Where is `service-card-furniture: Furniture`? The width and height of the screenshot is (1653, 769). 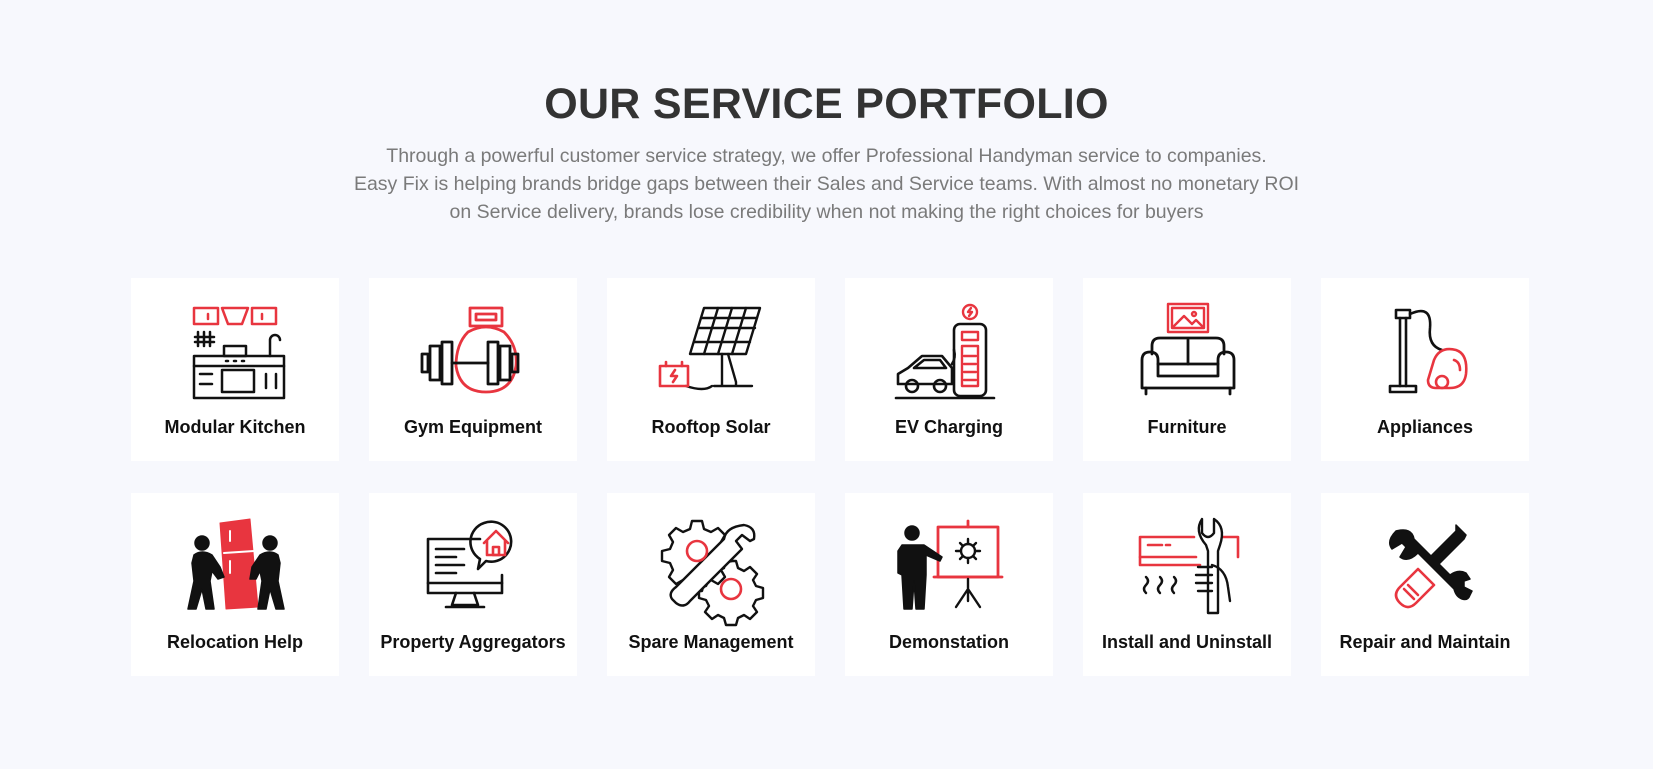 service-card-furniture: Furniture is located at coordinates (1187, 369).